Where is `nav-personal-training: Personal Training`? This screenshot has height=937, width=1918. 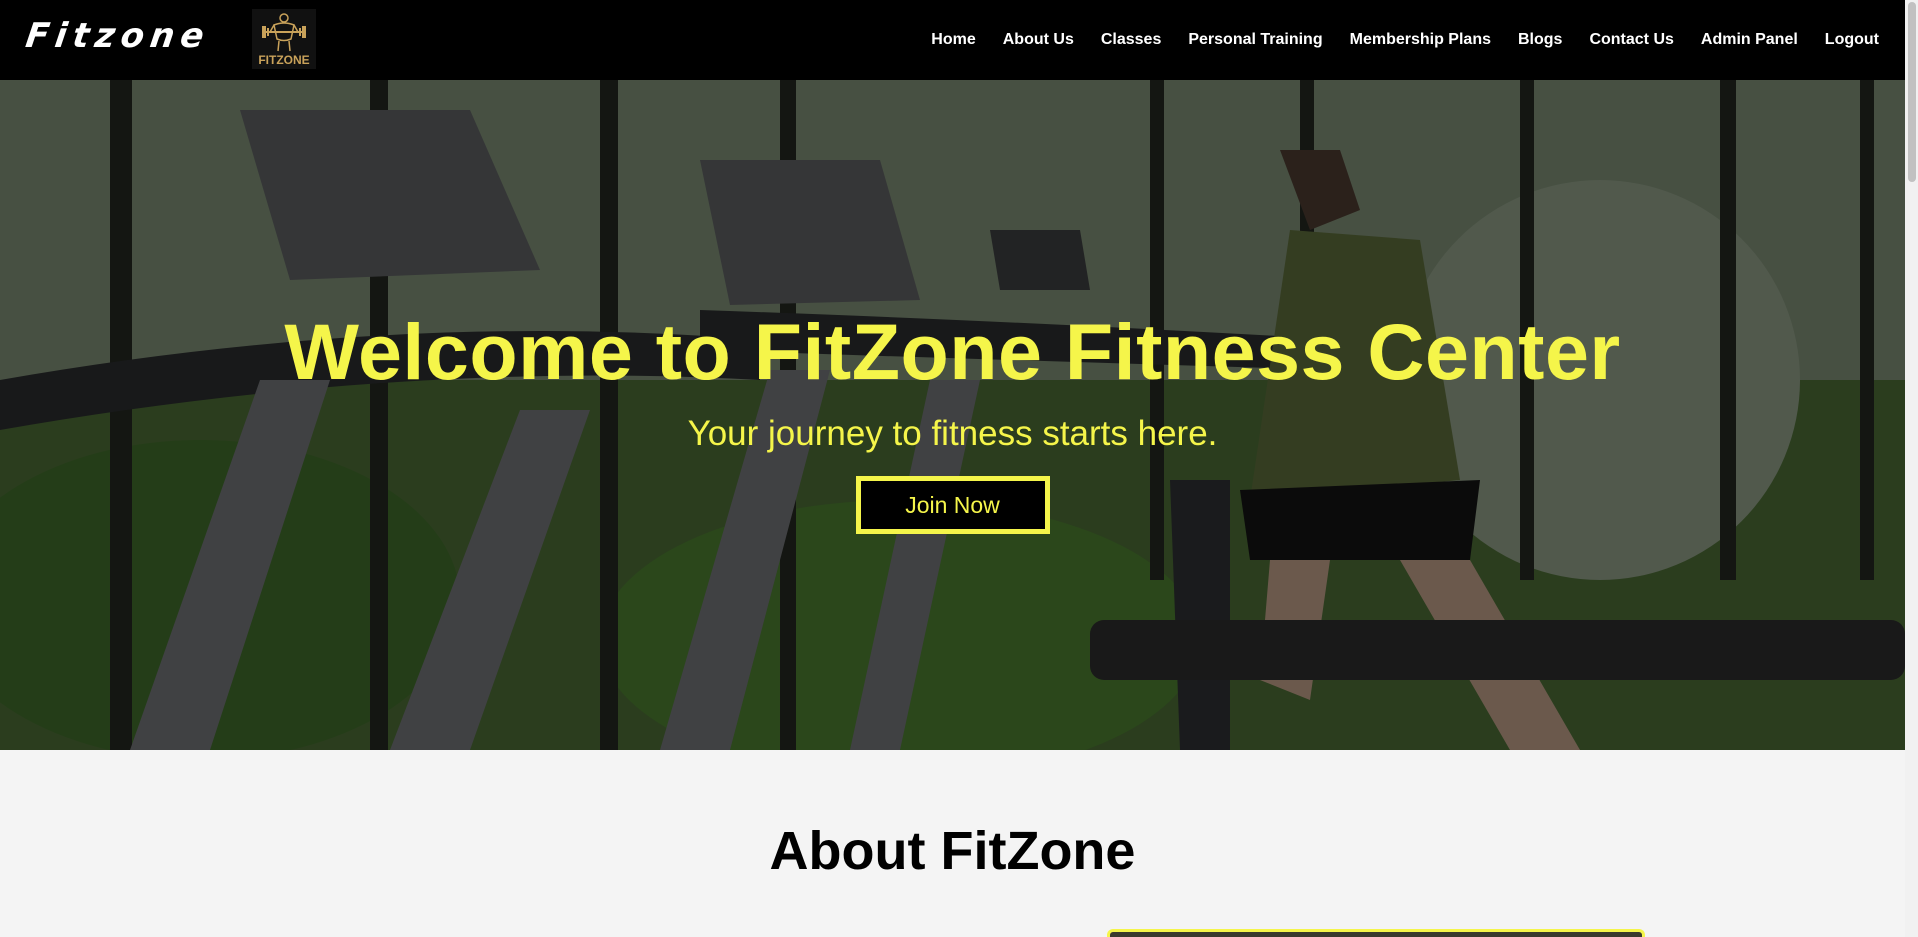
nav-personal-training: Personal Training is located at coordinates (1255, 40).